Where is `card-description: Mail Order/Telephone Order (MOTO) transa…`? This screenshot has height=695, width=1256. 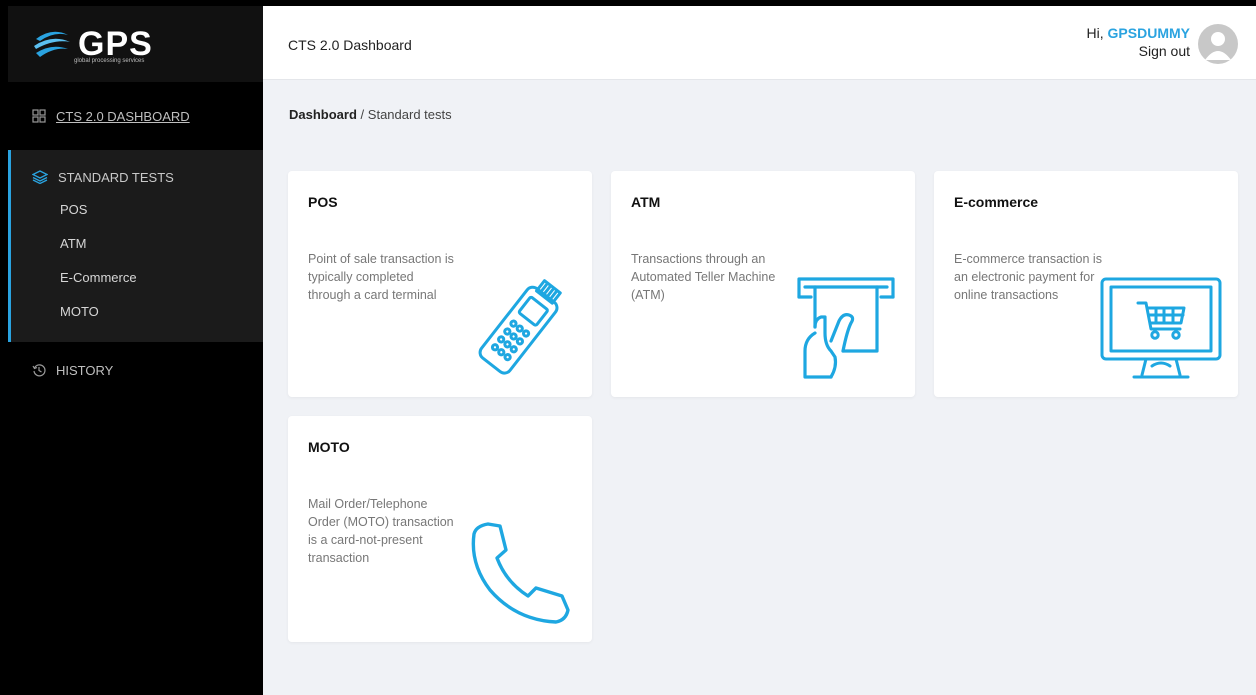
card-description: Mail Order/Telephone Order (MOTO) transa… is located at coordinates (381, 531).